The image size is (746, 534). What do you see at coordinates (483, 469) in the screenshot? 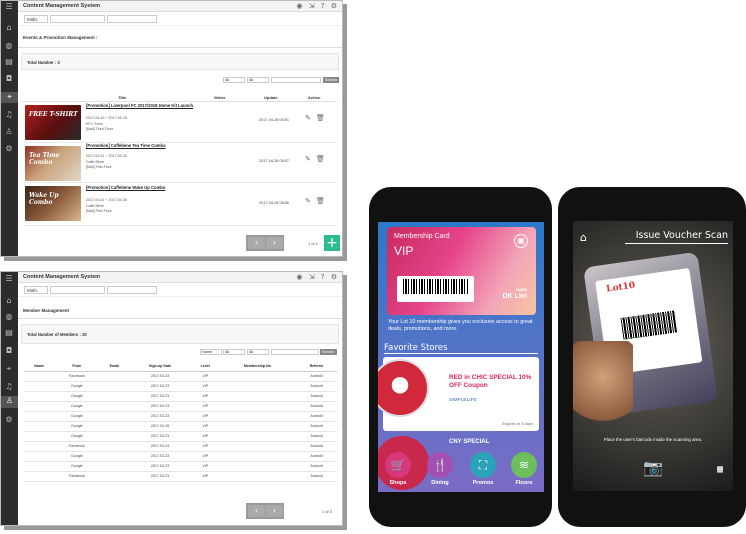
I see `nav-promos: ⛶ Promos` at bounding box center [483, 469].